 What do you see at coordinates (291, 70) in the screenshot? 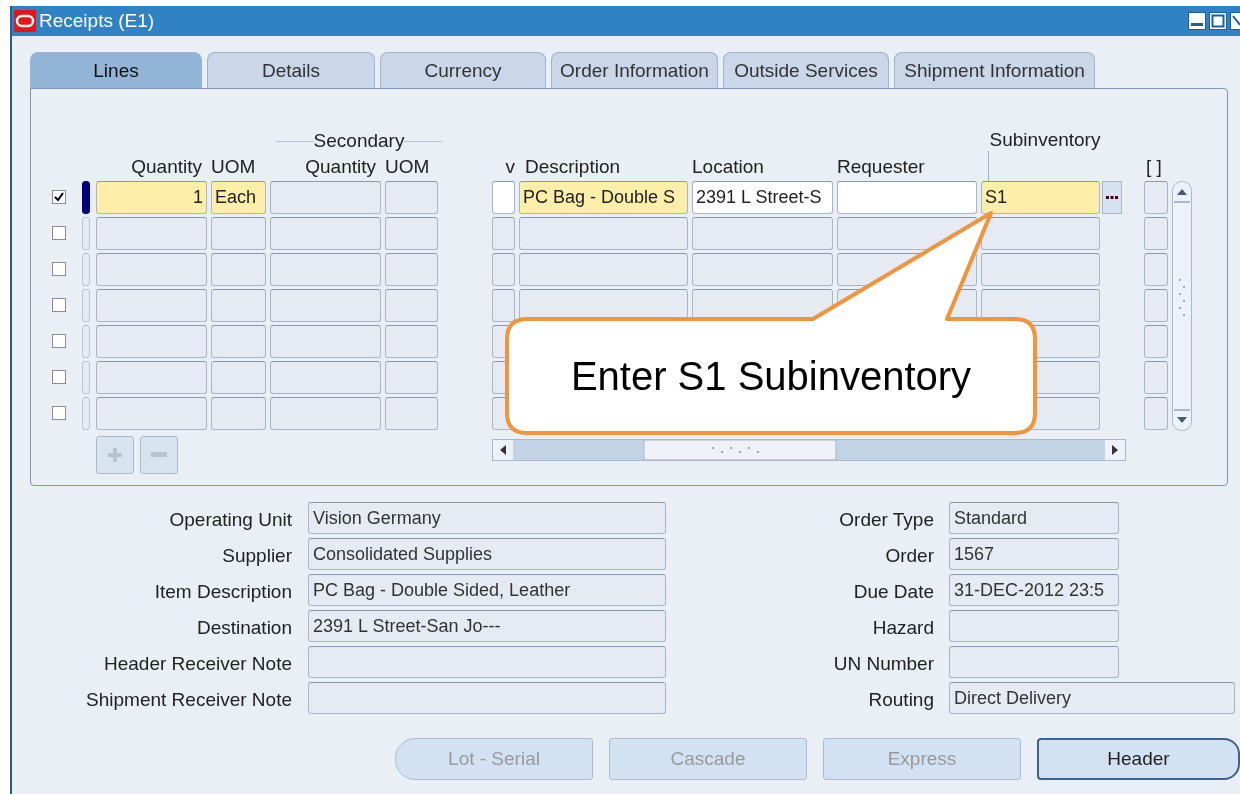
I see `tab: Details` at bounding box center [291, 70].